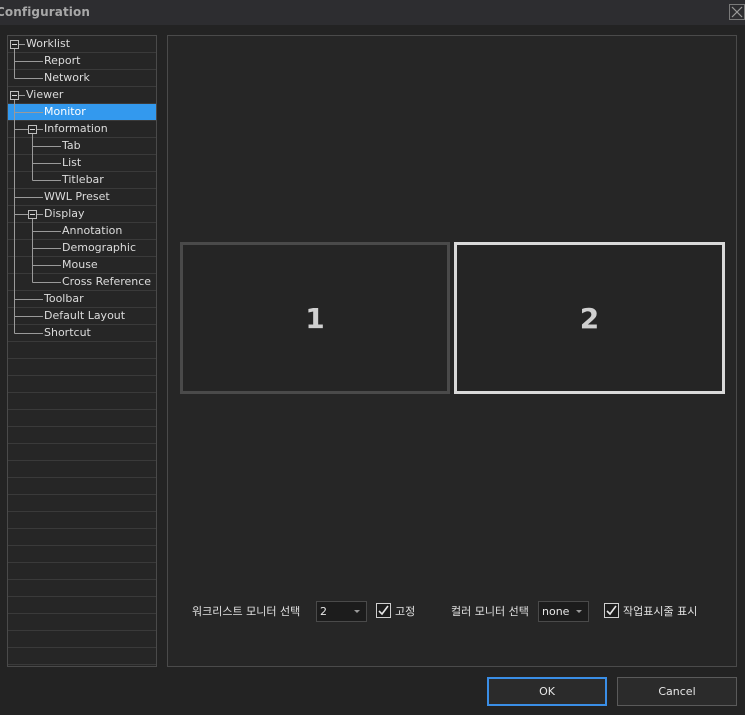 This screenshot has height=715, width=745. I want to click on tree-item-monitor: Monitor, so click(82, 112).